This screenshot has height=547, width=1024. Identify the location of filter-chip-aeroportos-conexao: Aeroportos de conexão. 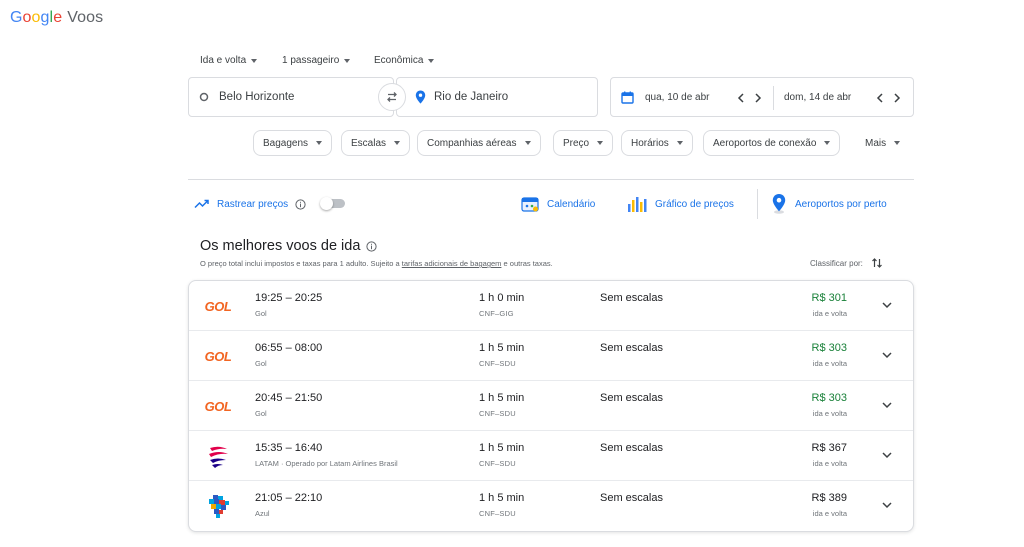
(772, 143).